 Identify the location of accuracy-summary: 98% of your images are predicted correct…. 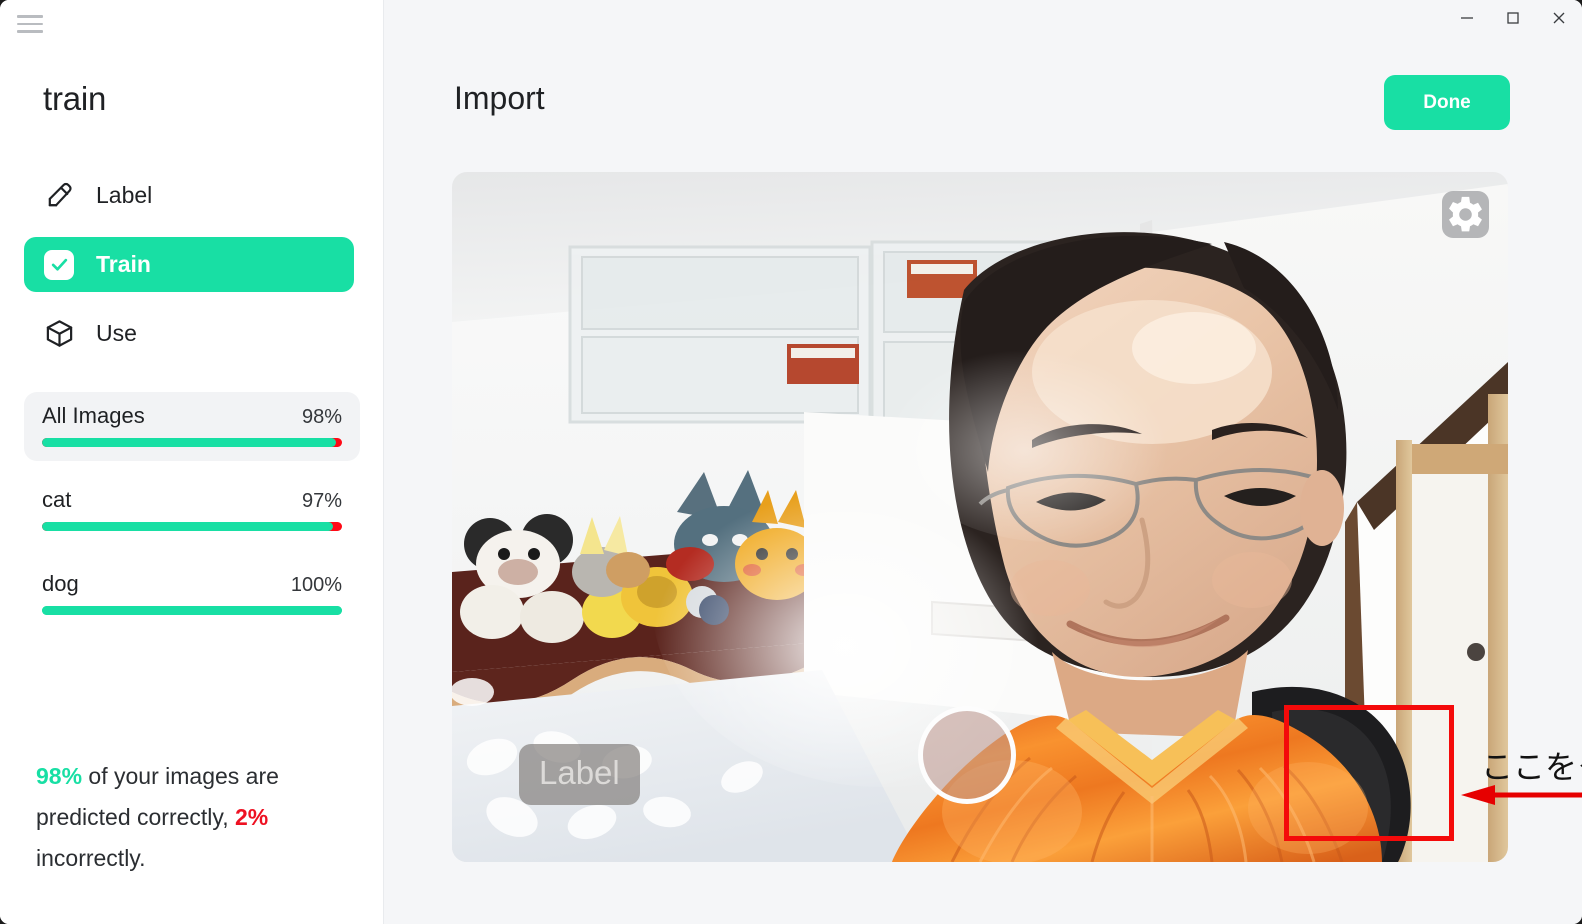
(196, 817).